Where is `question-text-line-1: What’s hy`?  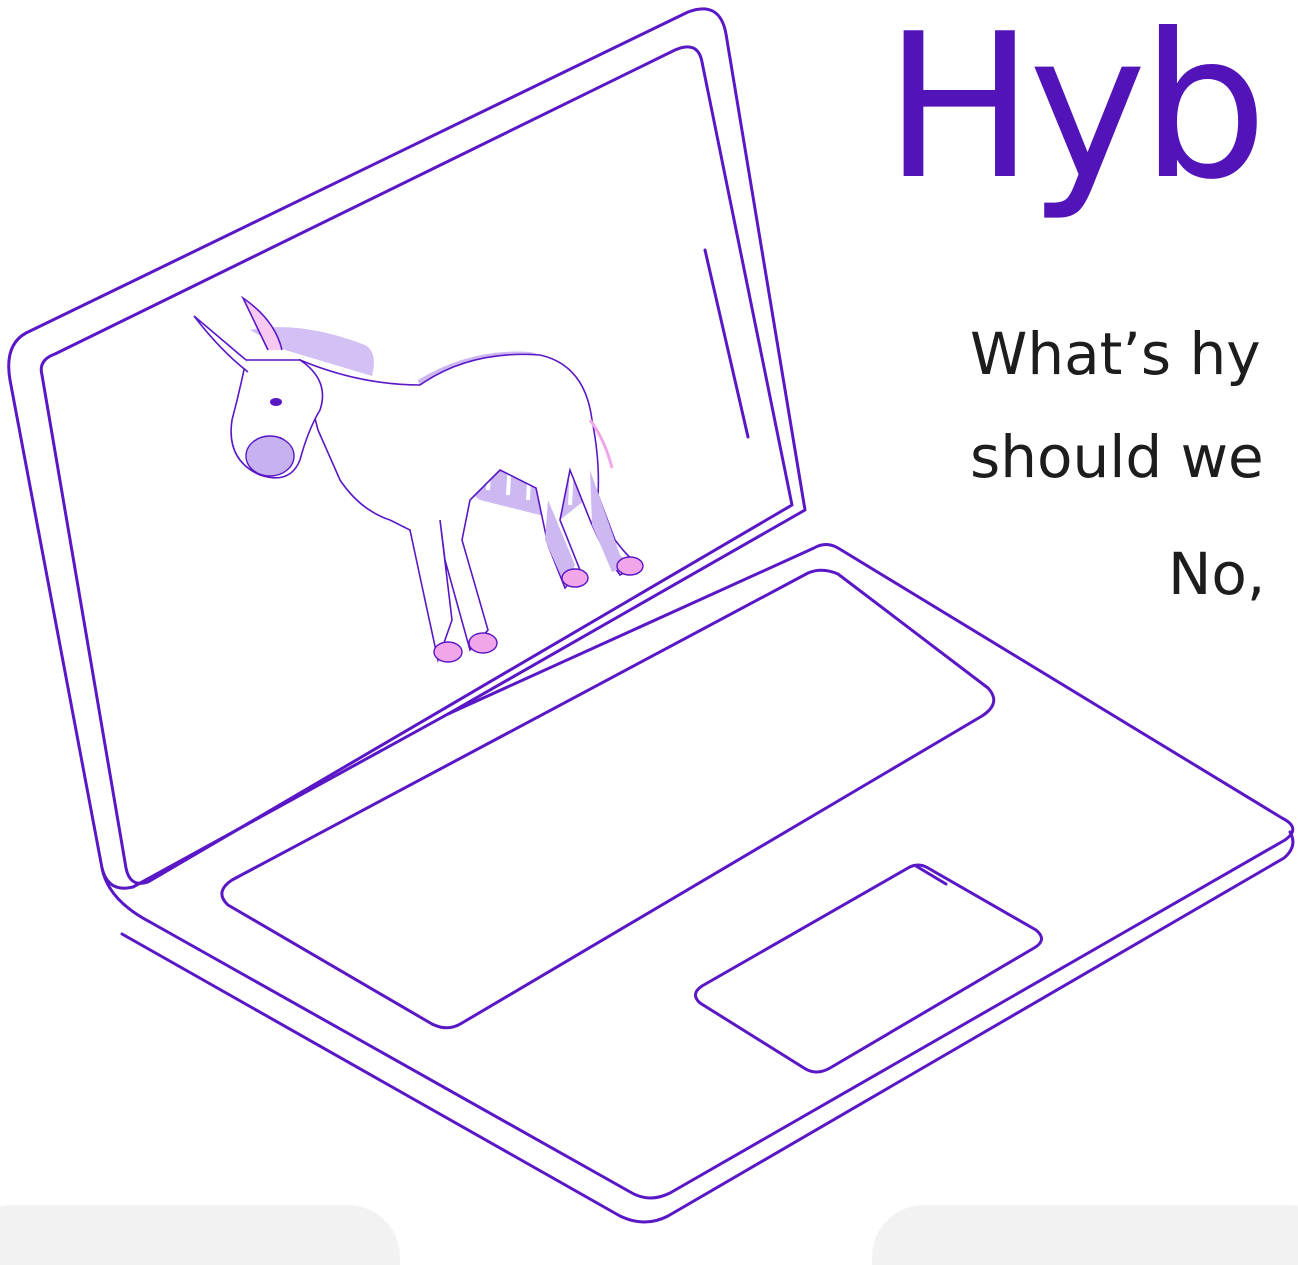
question-text-line-1: What’s hy is located at coordinates (1115, 354).